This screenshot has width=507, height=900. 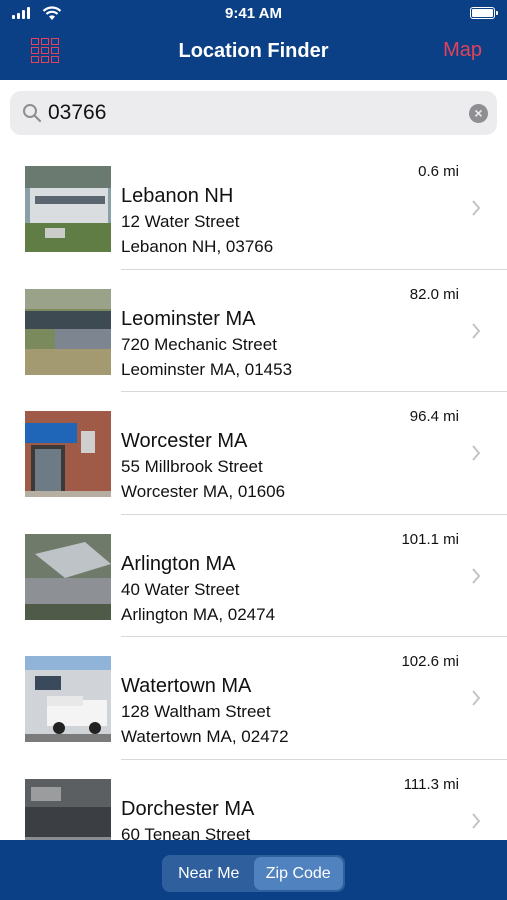 I want to click on location-city: Lebanon NH, 03766, so click(x=197, y=246).